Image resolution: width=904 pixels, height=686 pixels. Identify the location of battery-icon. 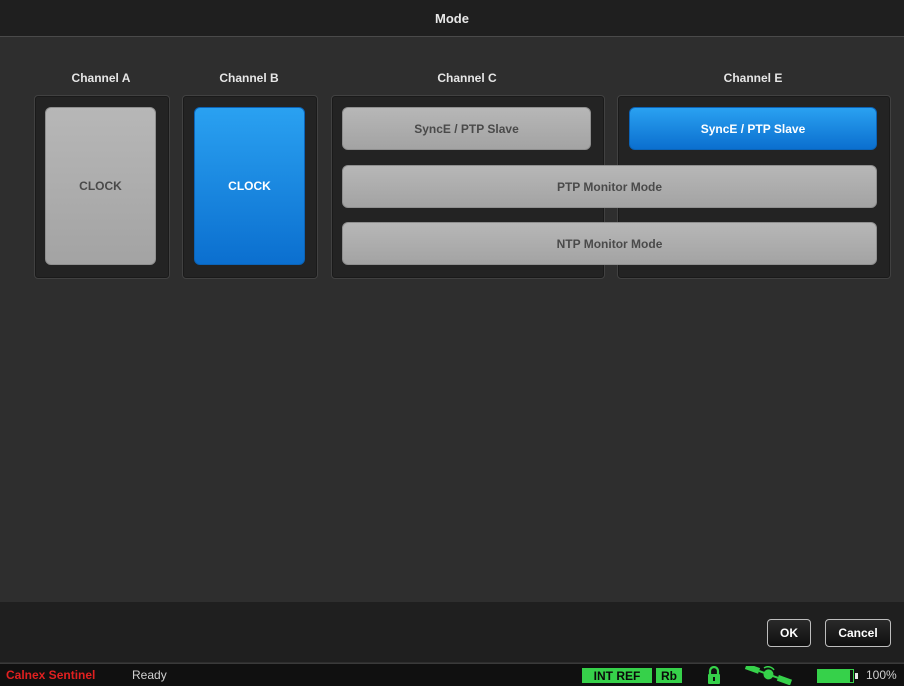
(837, 676).